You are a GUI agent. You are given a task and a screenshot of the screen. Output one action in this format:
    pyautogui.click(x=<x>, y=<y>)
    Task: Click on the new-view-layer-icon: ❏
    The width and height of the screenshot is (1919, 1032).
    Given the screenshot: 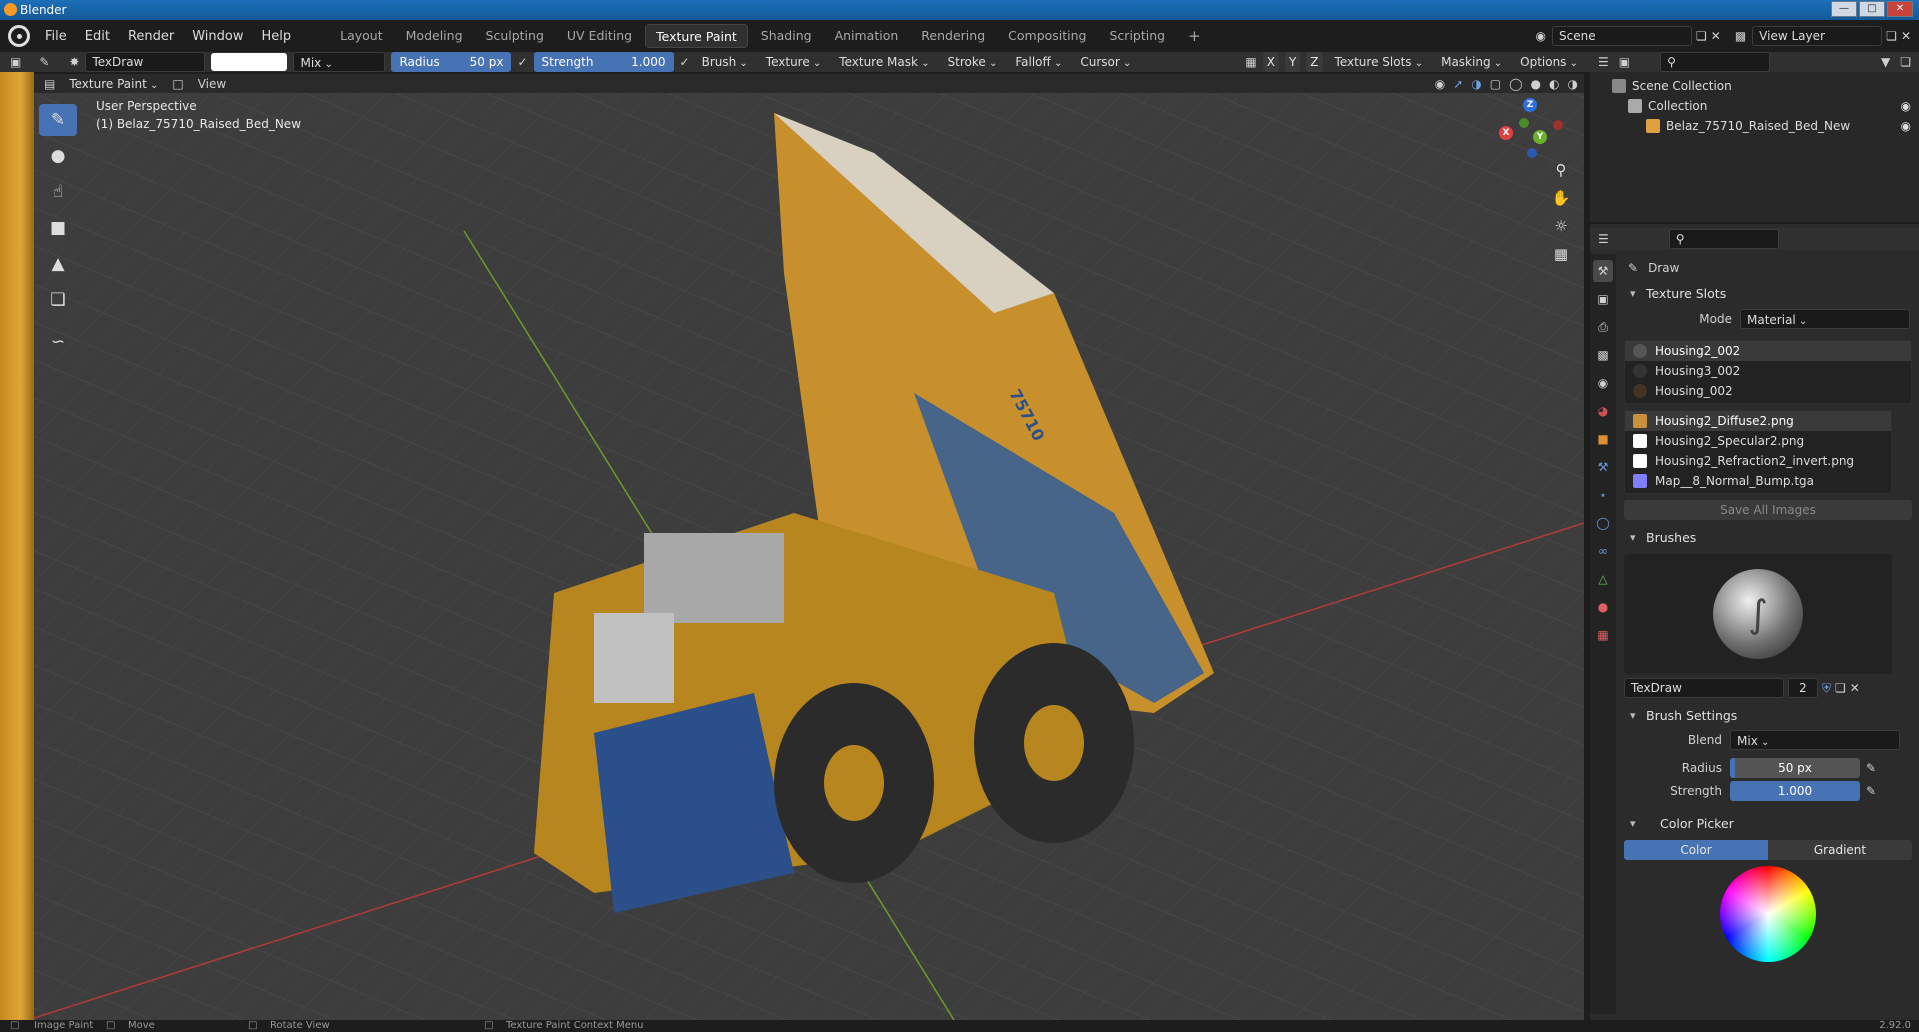 What is the action you would take?
    pyautogui.click(x=1891, y=36)
    